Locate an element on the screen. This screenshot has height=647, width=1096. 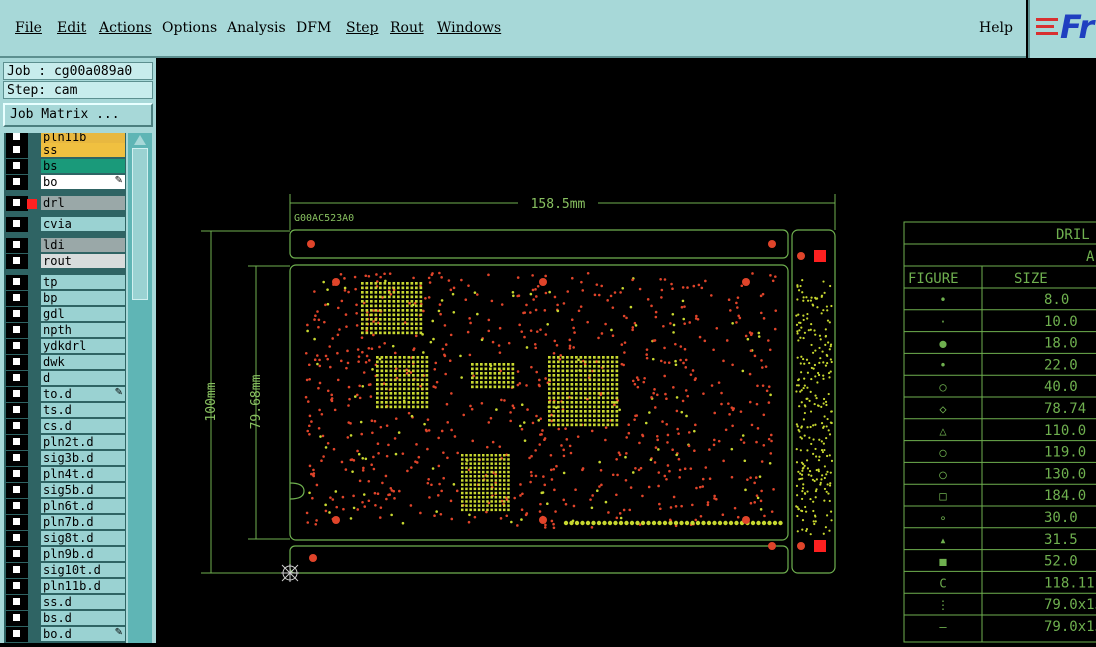
layer-row: ldi is located at coordinates (65, 245).